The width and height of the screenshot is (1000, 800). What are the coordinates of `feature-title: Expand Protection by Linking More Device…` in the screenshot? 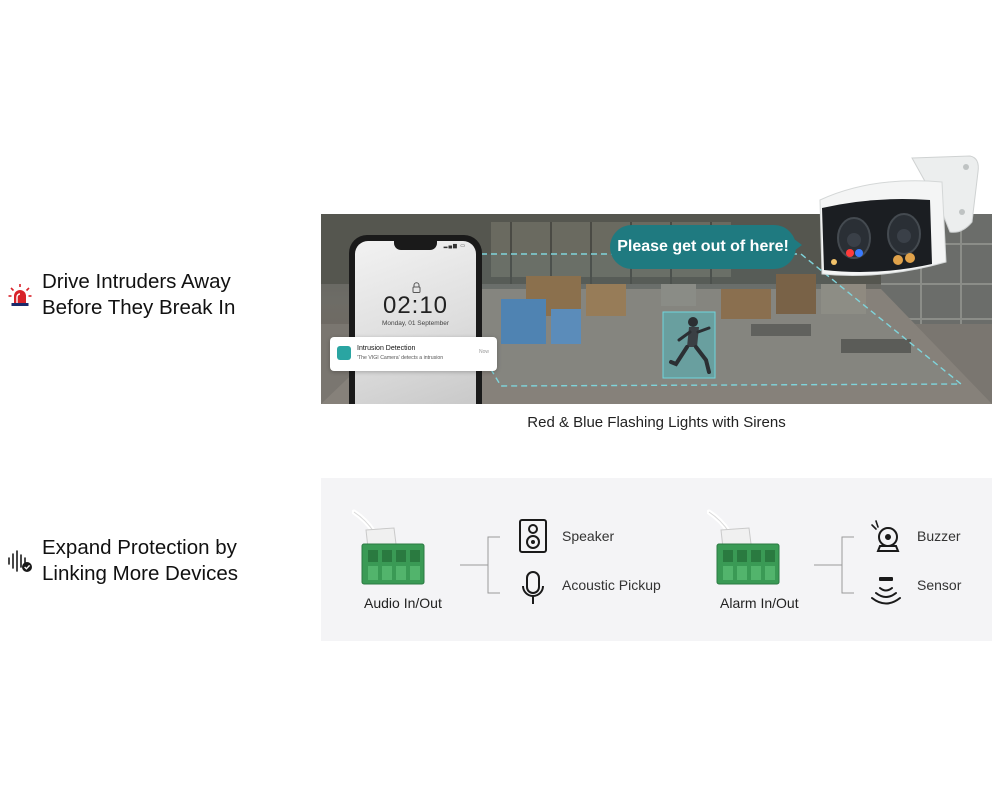 It's located at (140, 560).